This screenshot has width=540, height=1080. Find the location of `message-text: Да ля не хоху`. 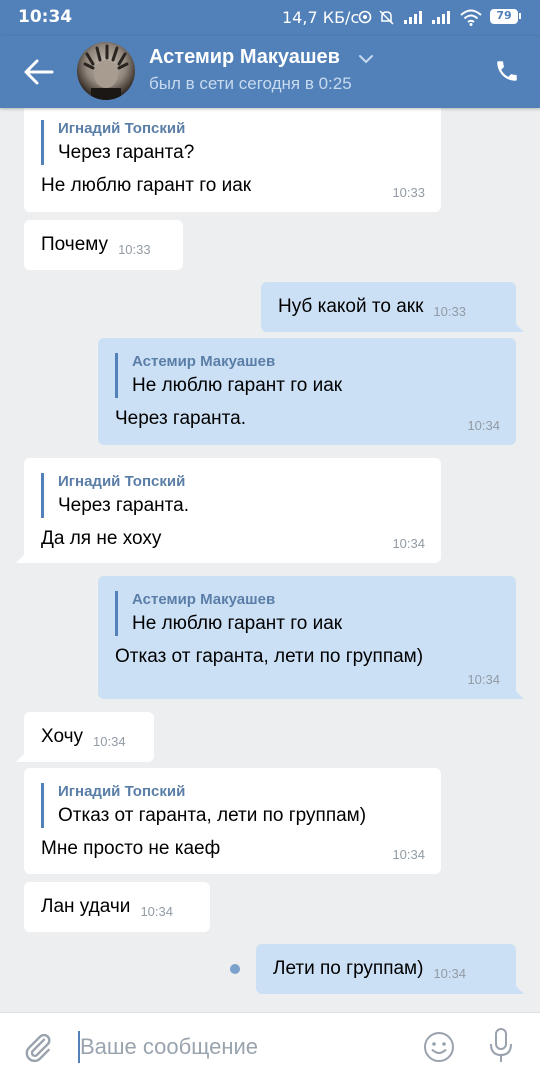

message-text: Да ля не хоху is located at coordinates (101, 538).